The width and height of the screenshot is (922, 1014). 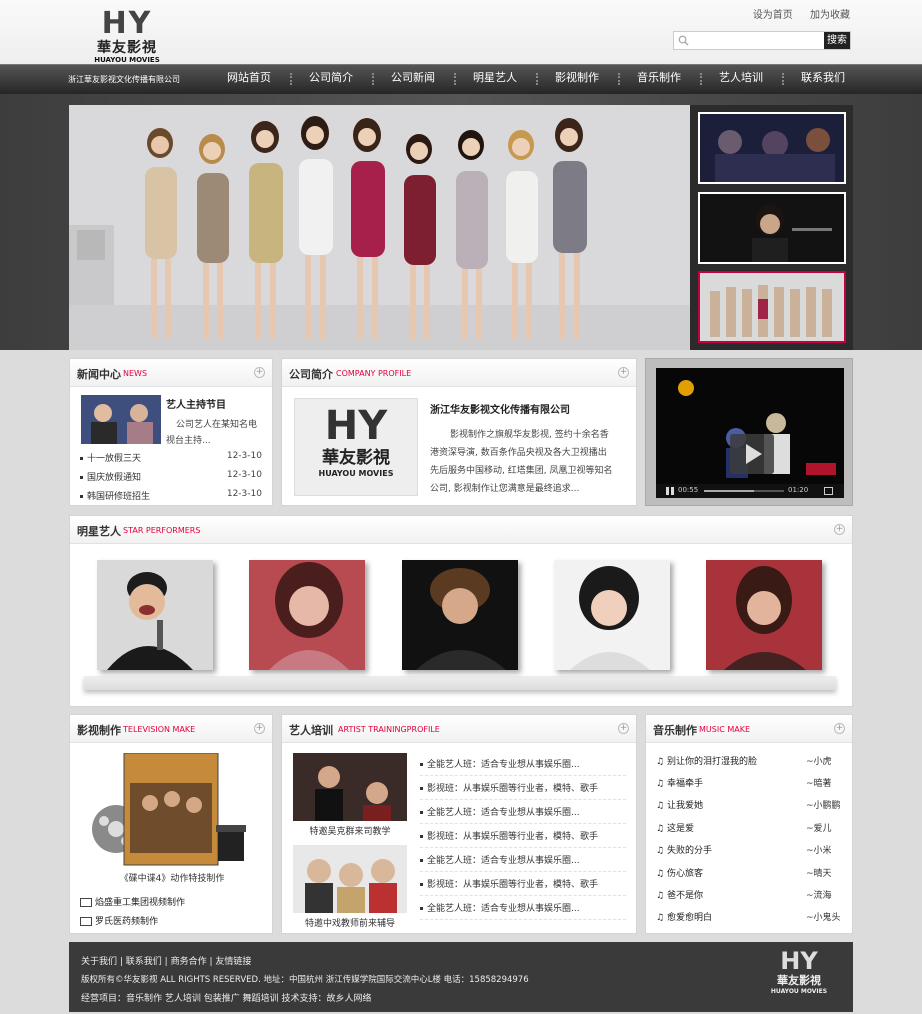 What do you see at coordinates (124, 79) in the screenshot?
I see `company-subtitle: 浙江華友影视文化传播有限公司` at bounding box center [124, 79].